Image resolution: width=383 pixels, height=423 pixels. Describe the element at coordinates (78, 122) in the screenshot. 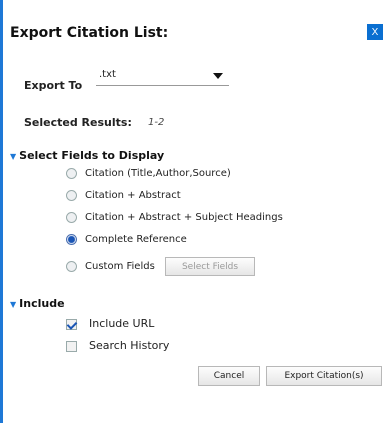

I see `selected-results-label: Selected Results:` at that location.